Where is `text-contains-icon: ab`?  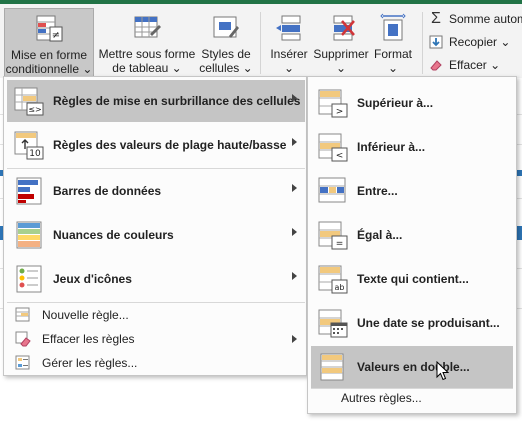 text-contains-icon: ab is located at coordinates (333, 279).